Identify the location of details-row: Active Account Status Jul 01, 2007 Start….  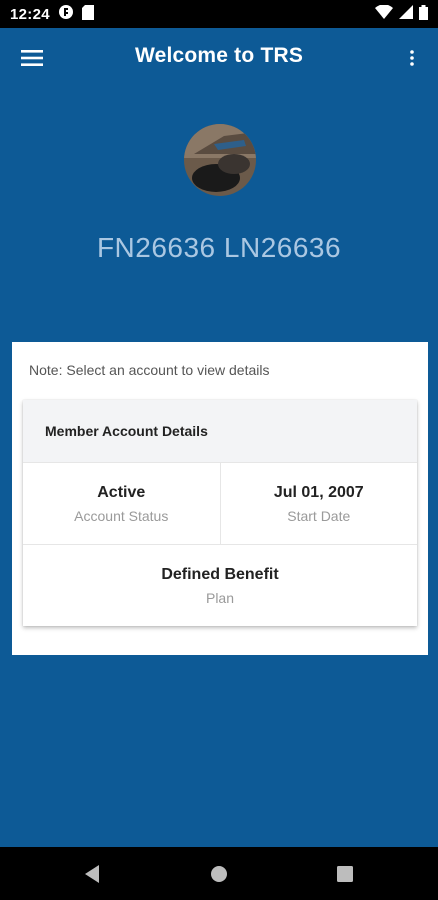
(220, 503).